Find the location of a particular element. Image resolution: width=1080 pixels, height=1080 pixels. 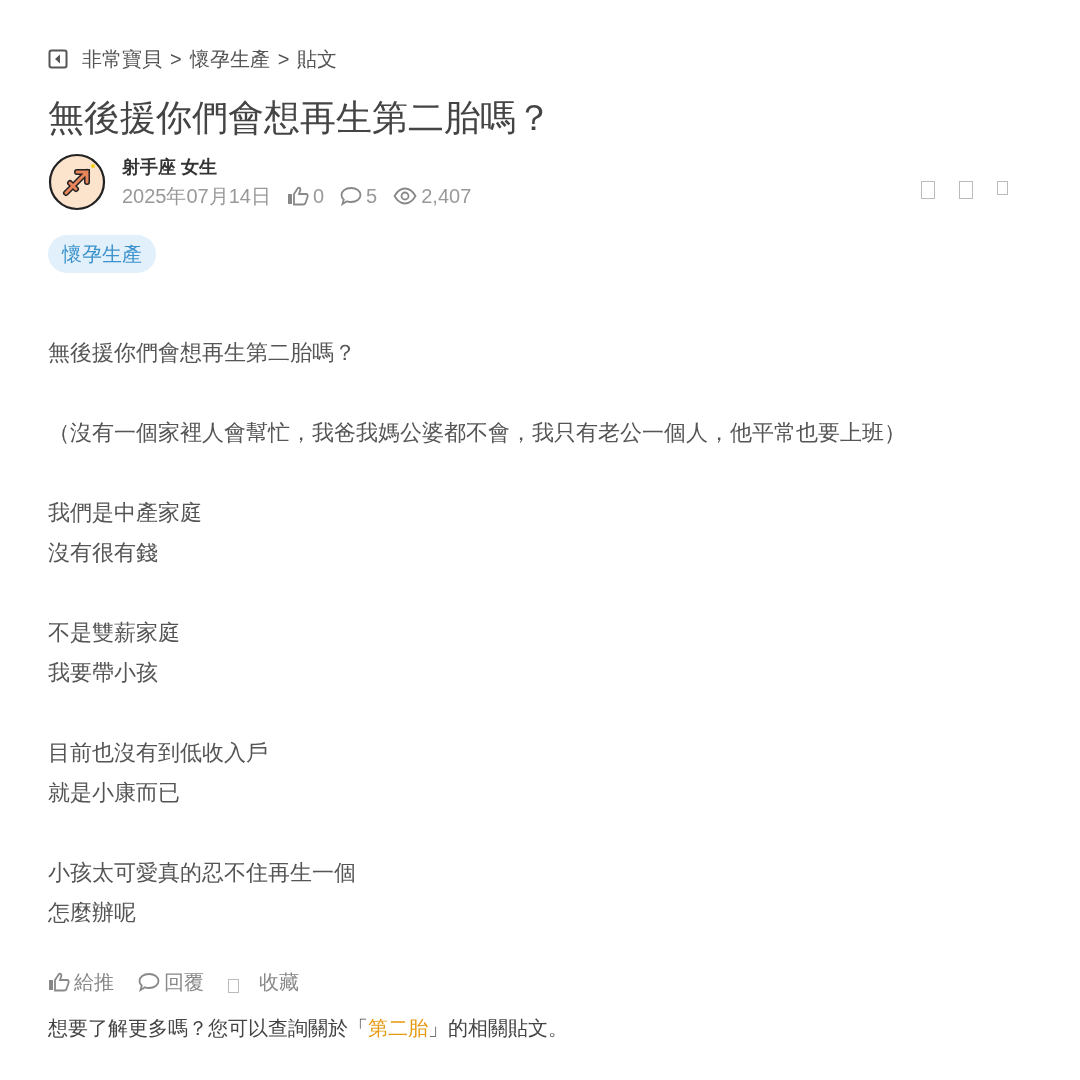

breadcrumb-link: 貼文 is located at coordinates (317, 59).